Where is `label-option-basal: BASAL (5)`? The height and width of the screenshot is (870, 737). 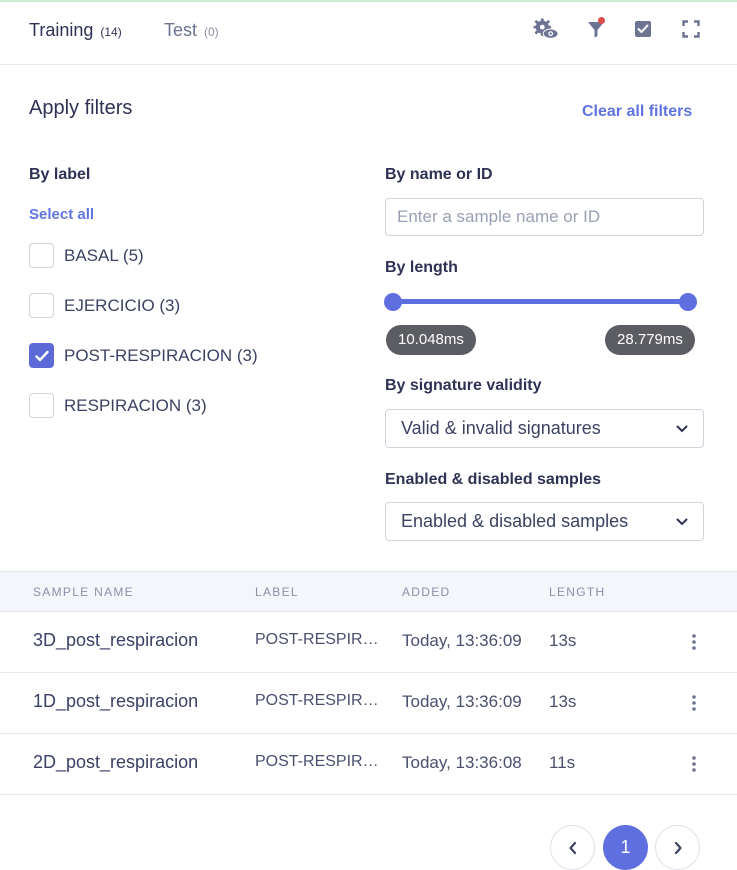 label-option-basal: BASAL (5) is located at coordinates (86, 255).